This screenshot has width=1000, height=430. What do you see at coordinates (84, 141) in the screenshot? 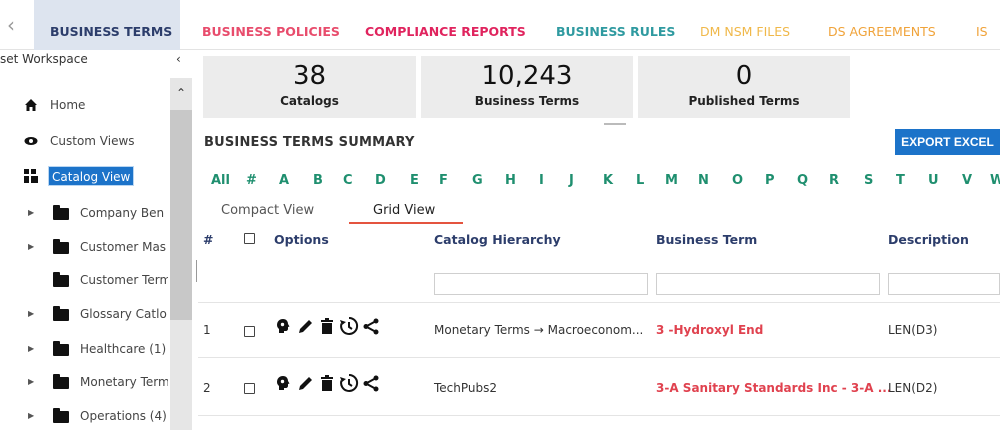
I see `sidebar-item-custom-views: Custom Views` at bounding box center [84, 141].